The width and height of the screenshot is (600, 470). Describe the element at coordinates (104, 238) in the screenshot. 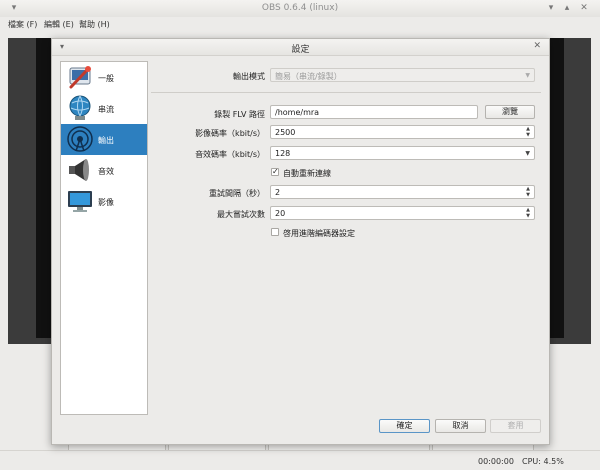

I see `settings-sidebar: 一般 串流 輸出 音效 影像` at that location.